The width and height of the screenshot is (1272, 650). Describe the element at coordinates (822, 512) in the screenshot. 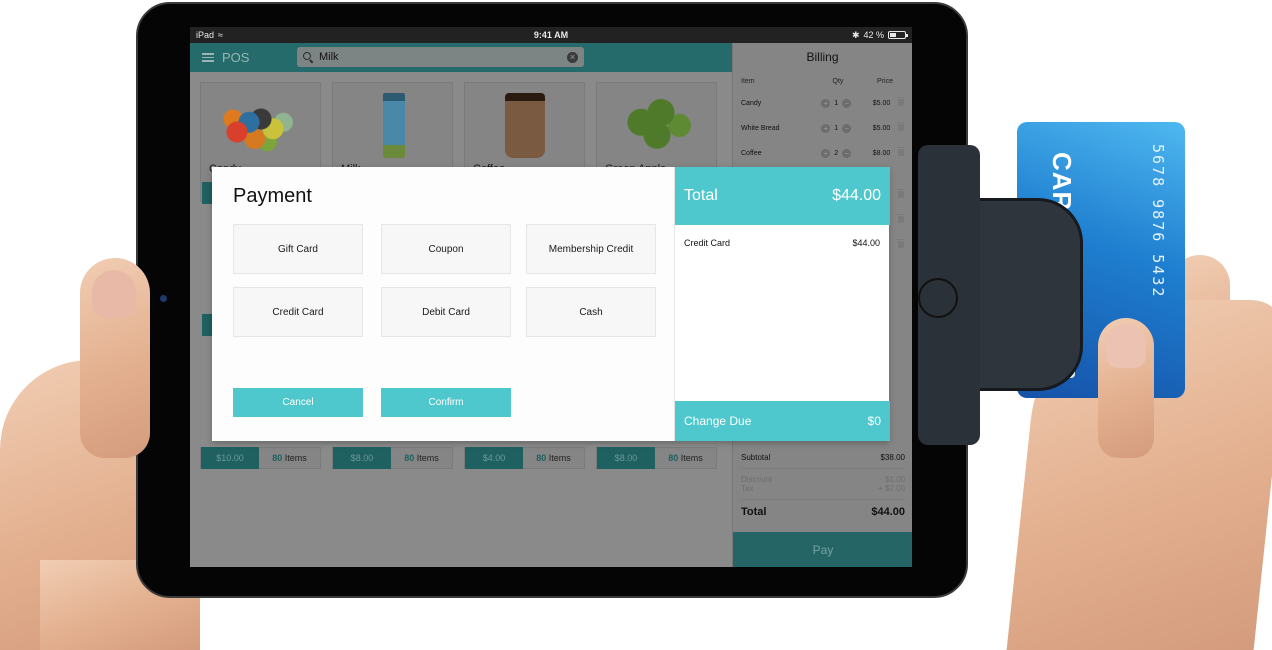

I see `total-row: Total $44.00` at that location.